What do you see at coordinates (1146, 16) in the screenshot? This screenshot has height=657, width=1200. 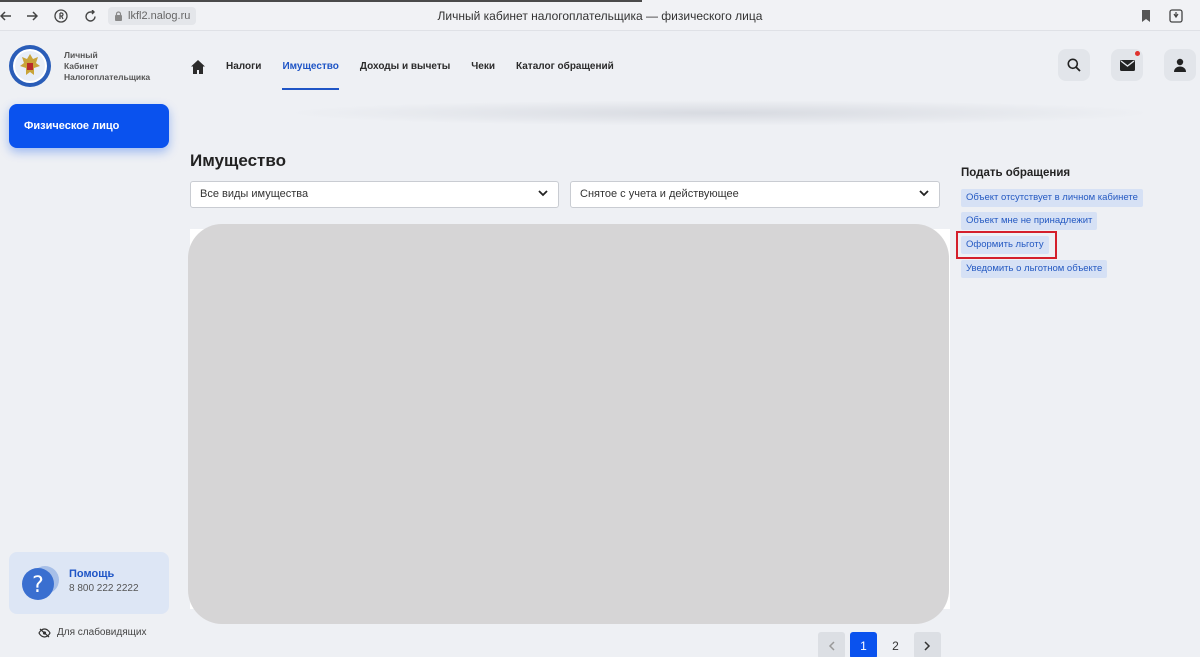 I see `bookmark-icon` at bounding box center [1146, 16].